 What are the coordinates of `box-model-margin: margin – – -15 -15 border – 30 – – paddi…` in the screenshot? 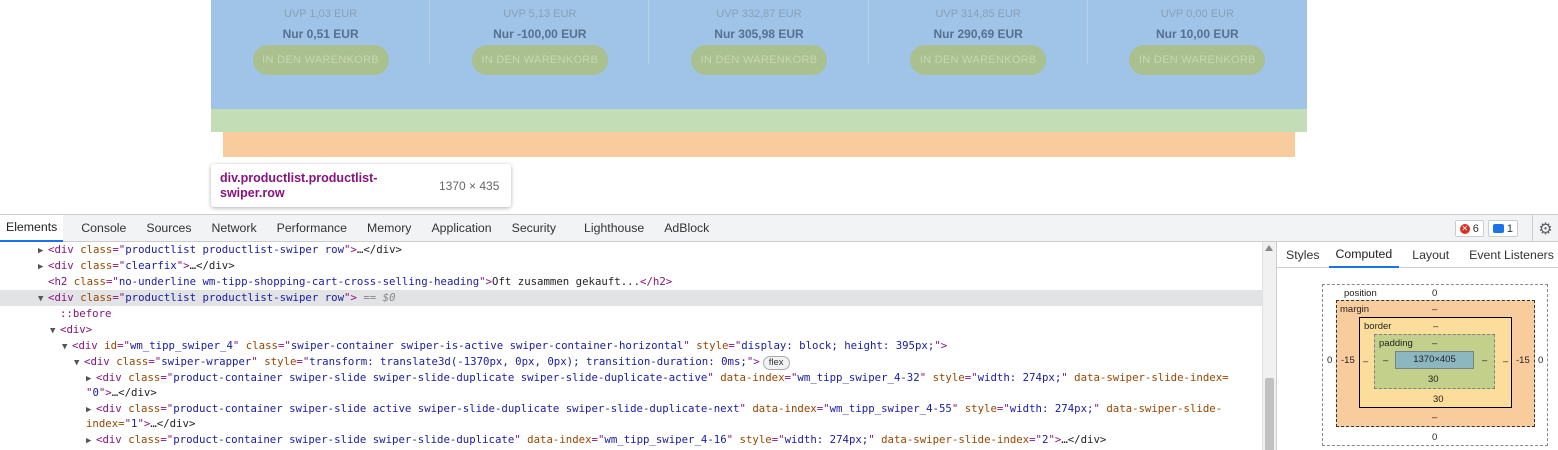 It's located at (1435, 363).